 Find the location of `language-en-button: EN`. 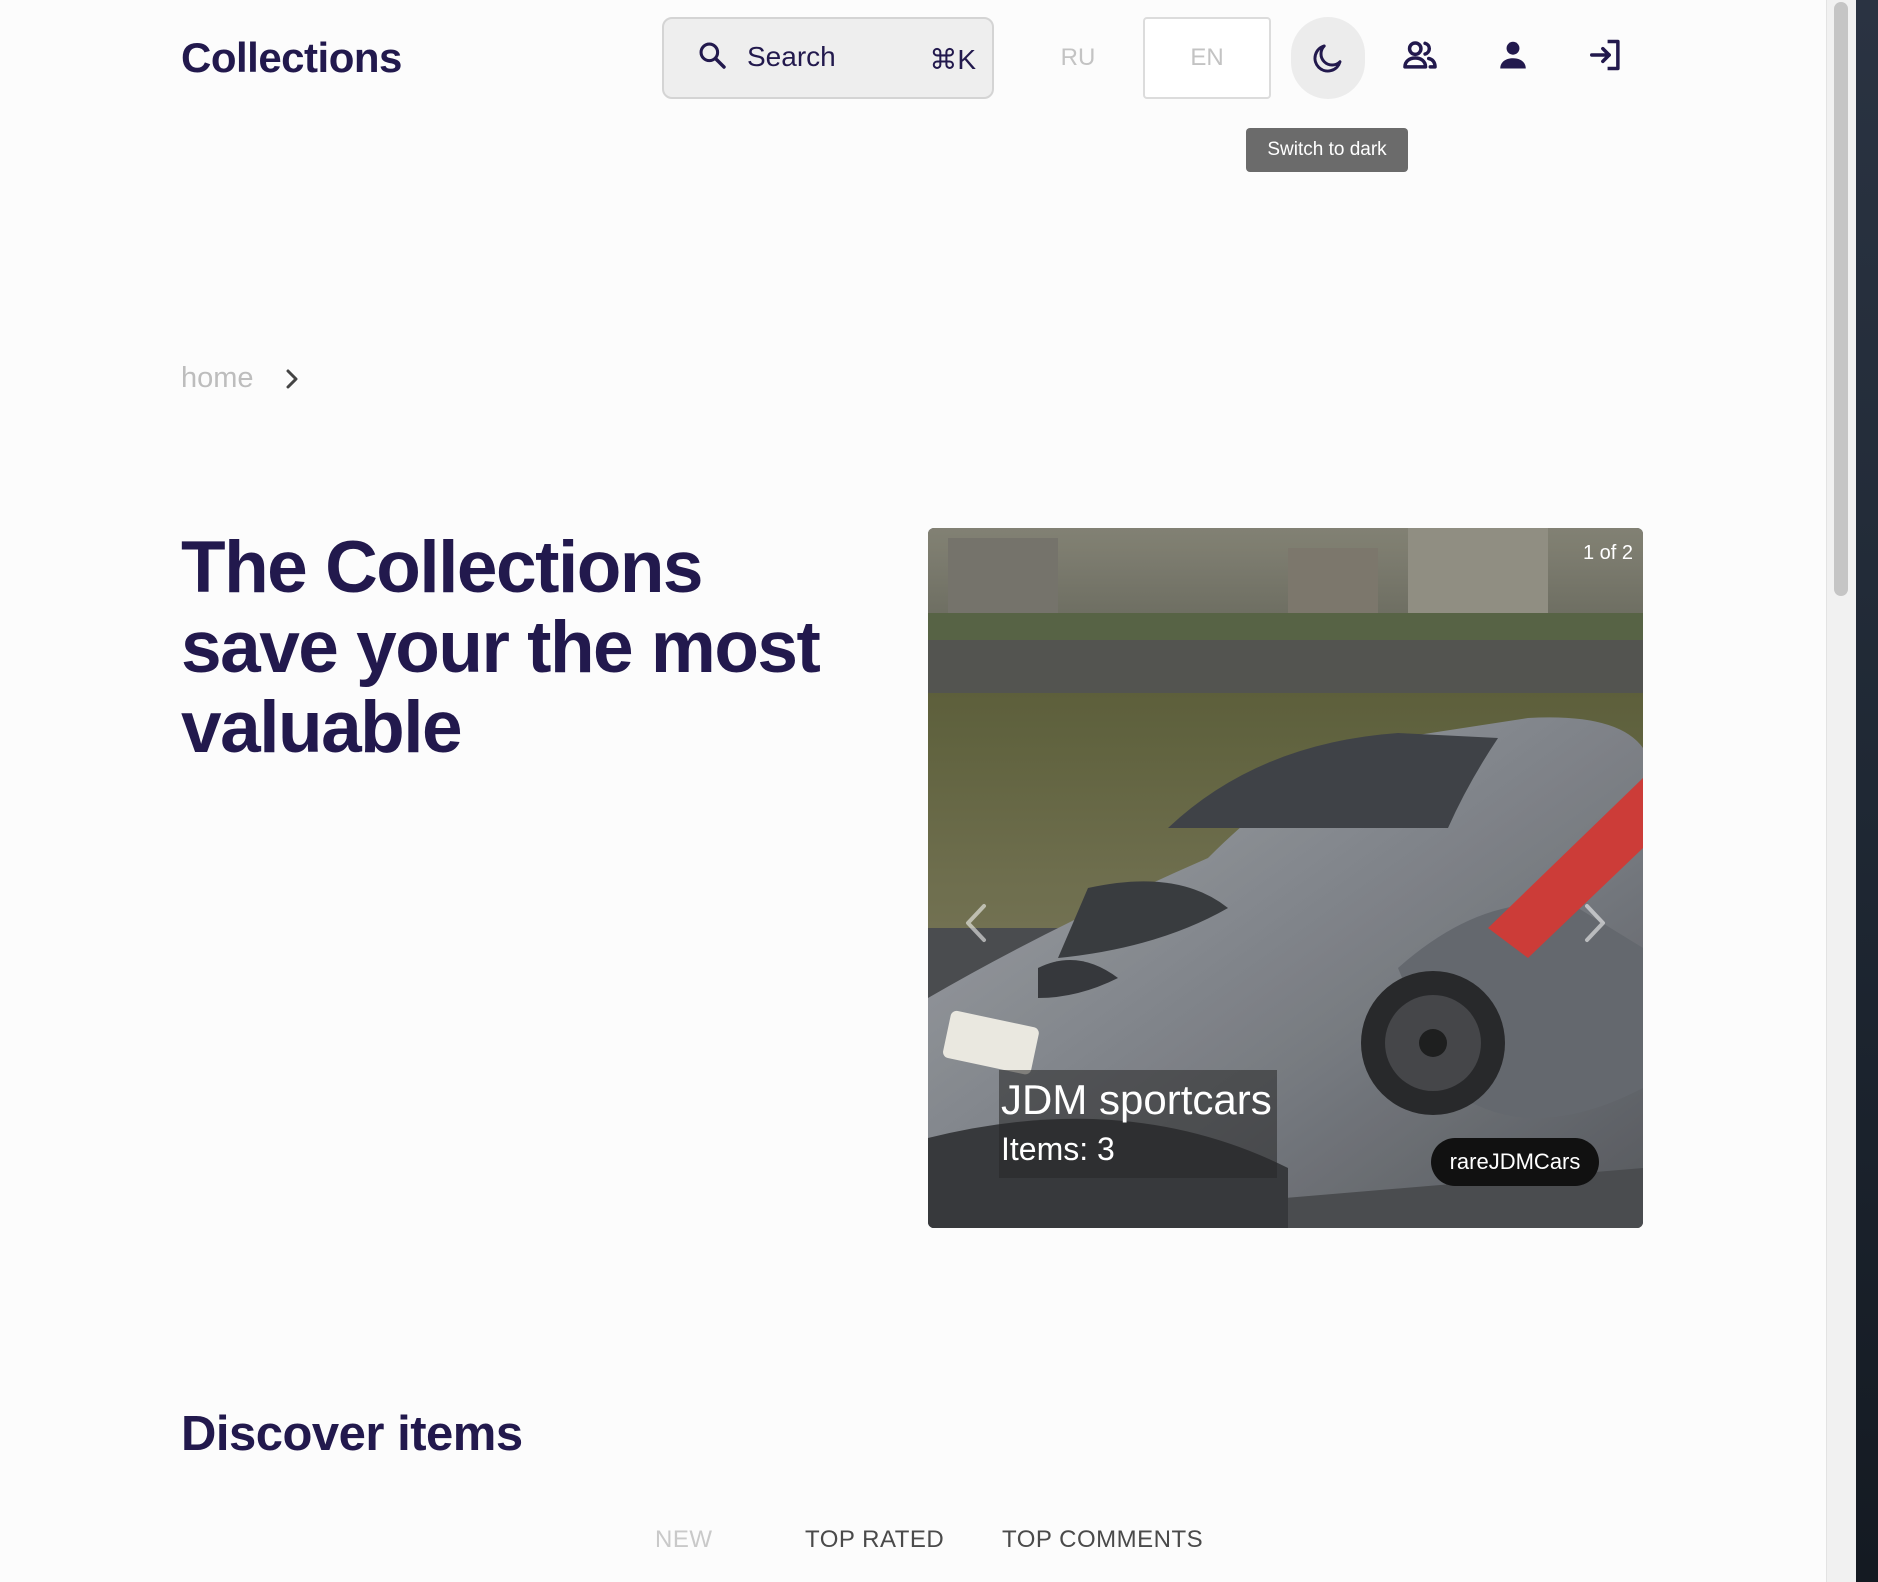

language-en-button: EN is located at coordinates (1207, 58).